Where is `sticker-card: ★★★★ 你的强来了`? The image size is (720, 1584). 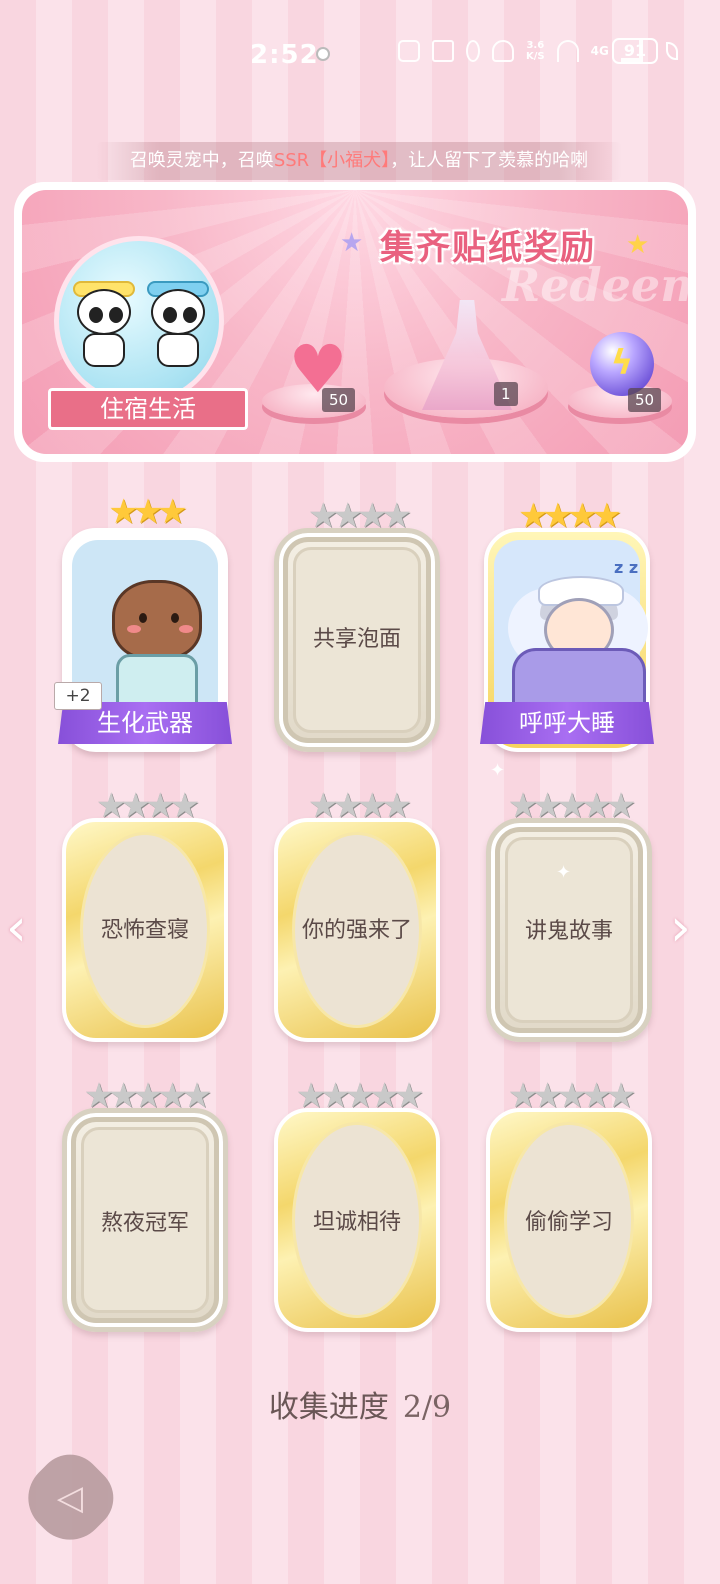 sticker-card: ★★★★ 你的强来了 is located at coordinates (357, 914).